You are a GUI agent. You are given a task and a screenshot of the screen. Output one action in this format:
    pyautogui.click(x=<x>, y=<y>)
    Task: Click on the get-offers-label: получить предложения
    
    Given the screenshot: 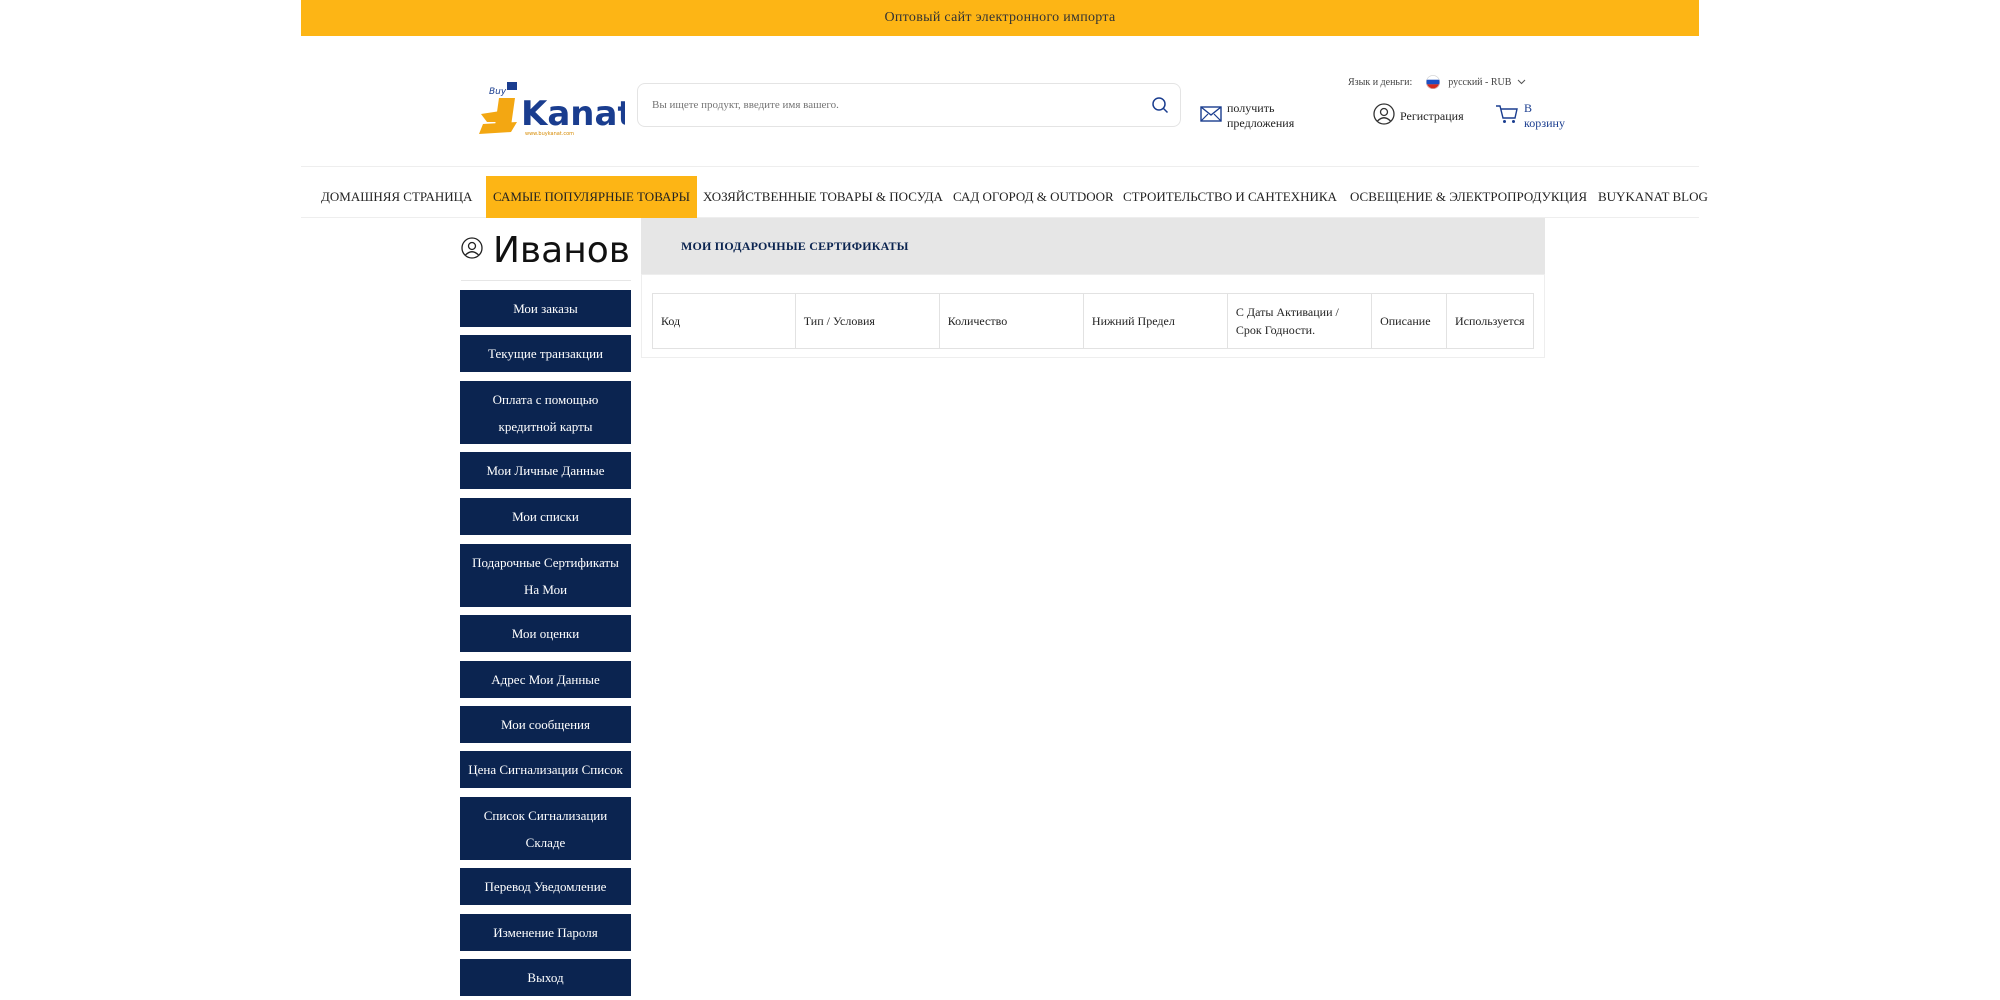 What is the action you would take?
    pyautogui.click(x=1261, y=115)
    